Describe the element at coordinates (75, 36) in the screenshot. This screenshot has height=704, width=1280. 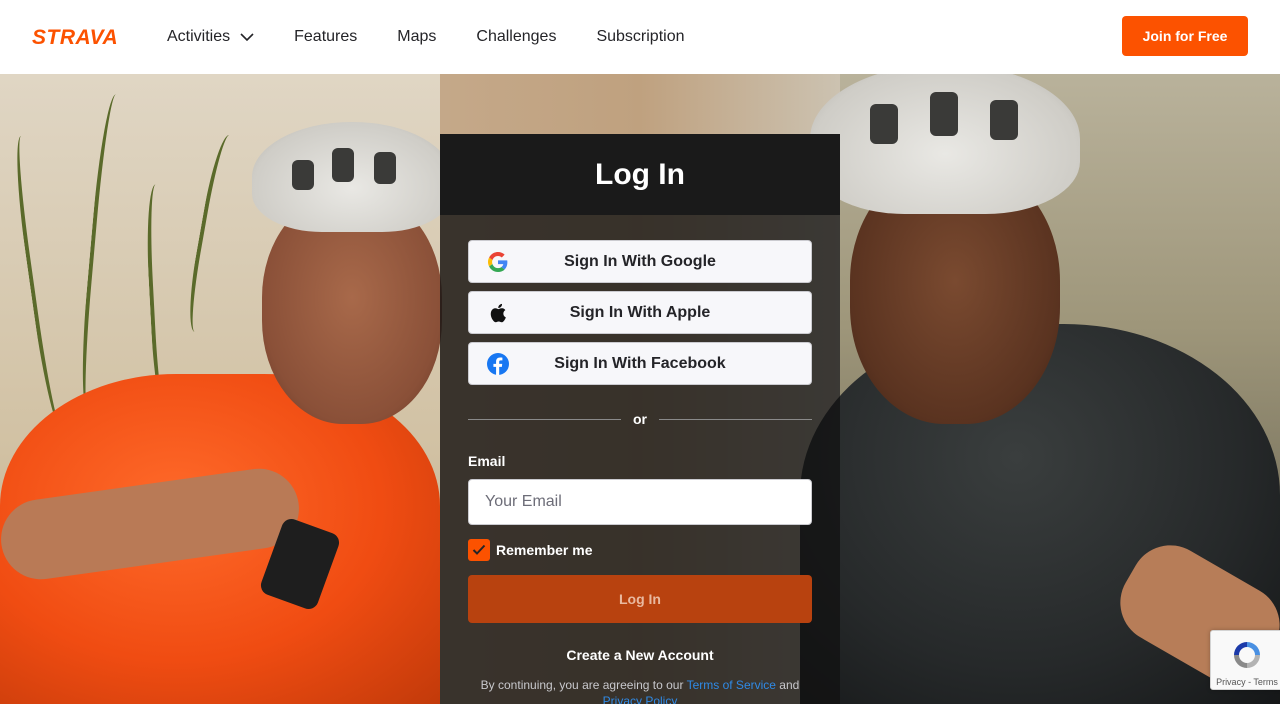
I see `logo-text: STRAVA` at that location.